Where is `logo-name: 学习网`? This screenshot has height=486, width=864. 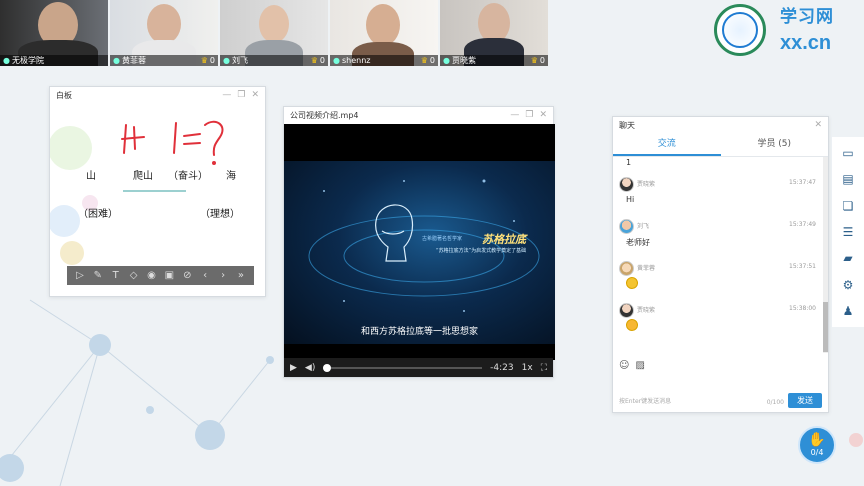
logo-name: 学习网 is located at coordinates (807, 17).